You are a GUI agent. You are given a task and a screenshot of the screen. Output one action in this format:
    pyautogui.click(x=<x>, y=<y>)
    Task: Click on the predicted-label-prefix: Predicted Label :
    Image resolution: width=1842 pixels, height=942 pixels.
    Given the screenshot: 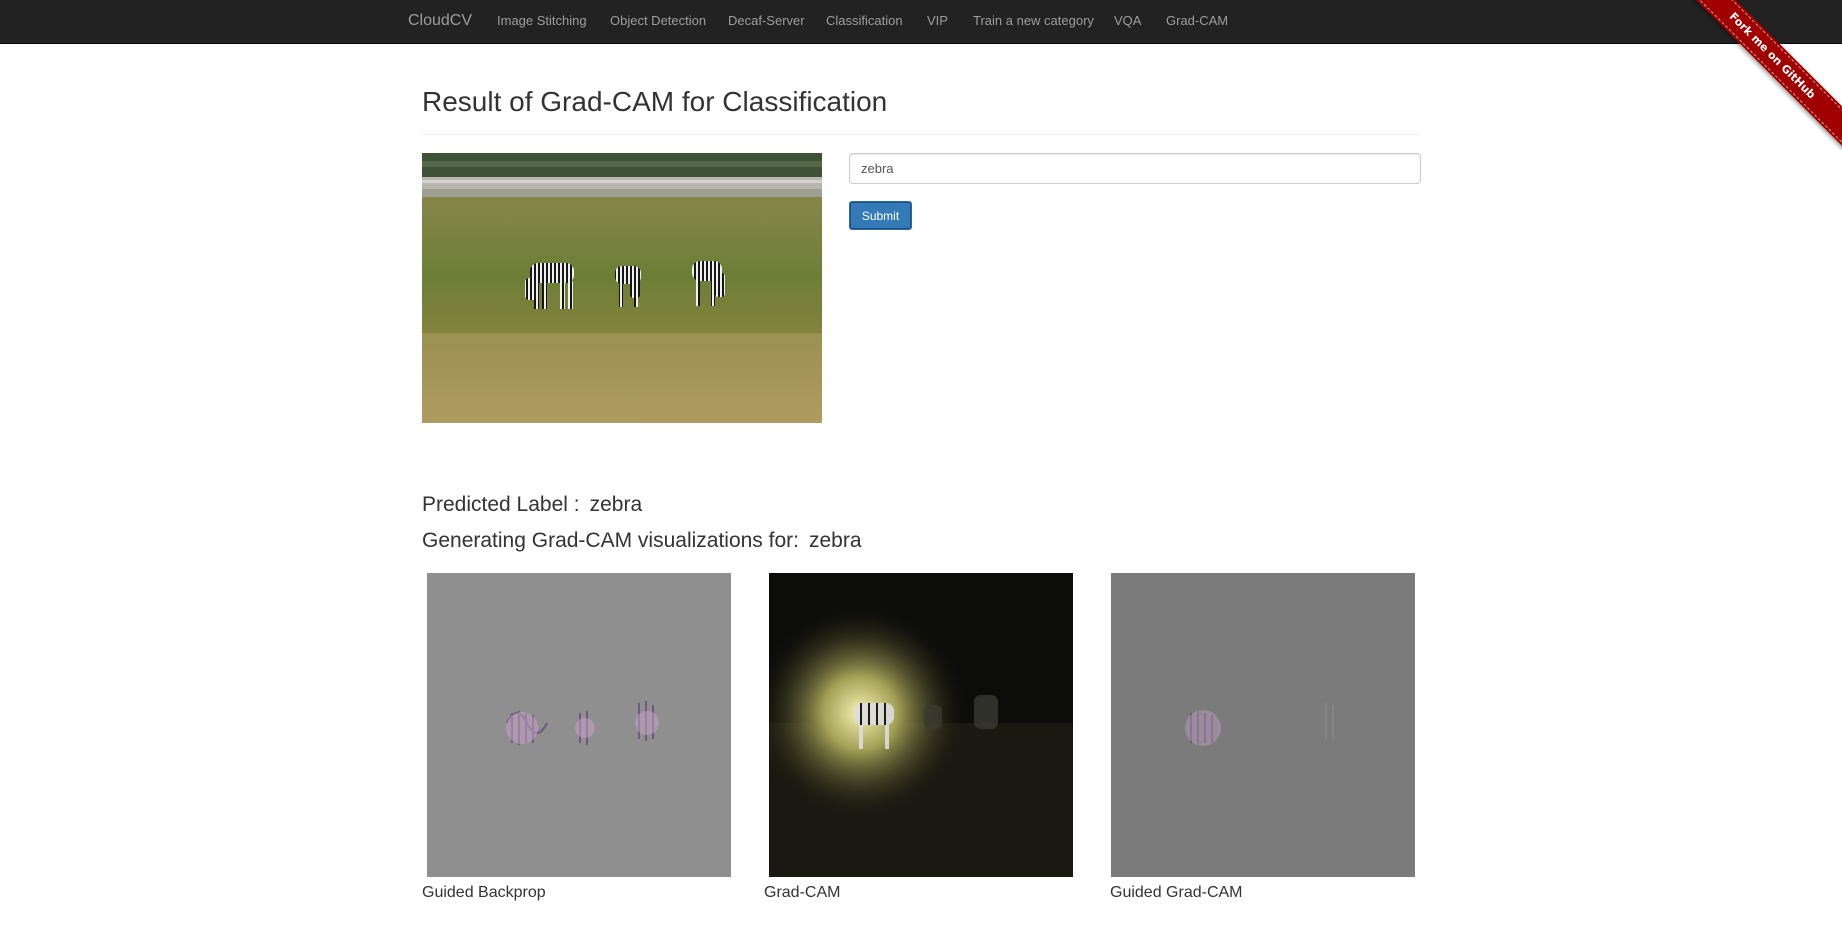 What is the action you would take?
    pyautogui.click(x=501, y=504)
    